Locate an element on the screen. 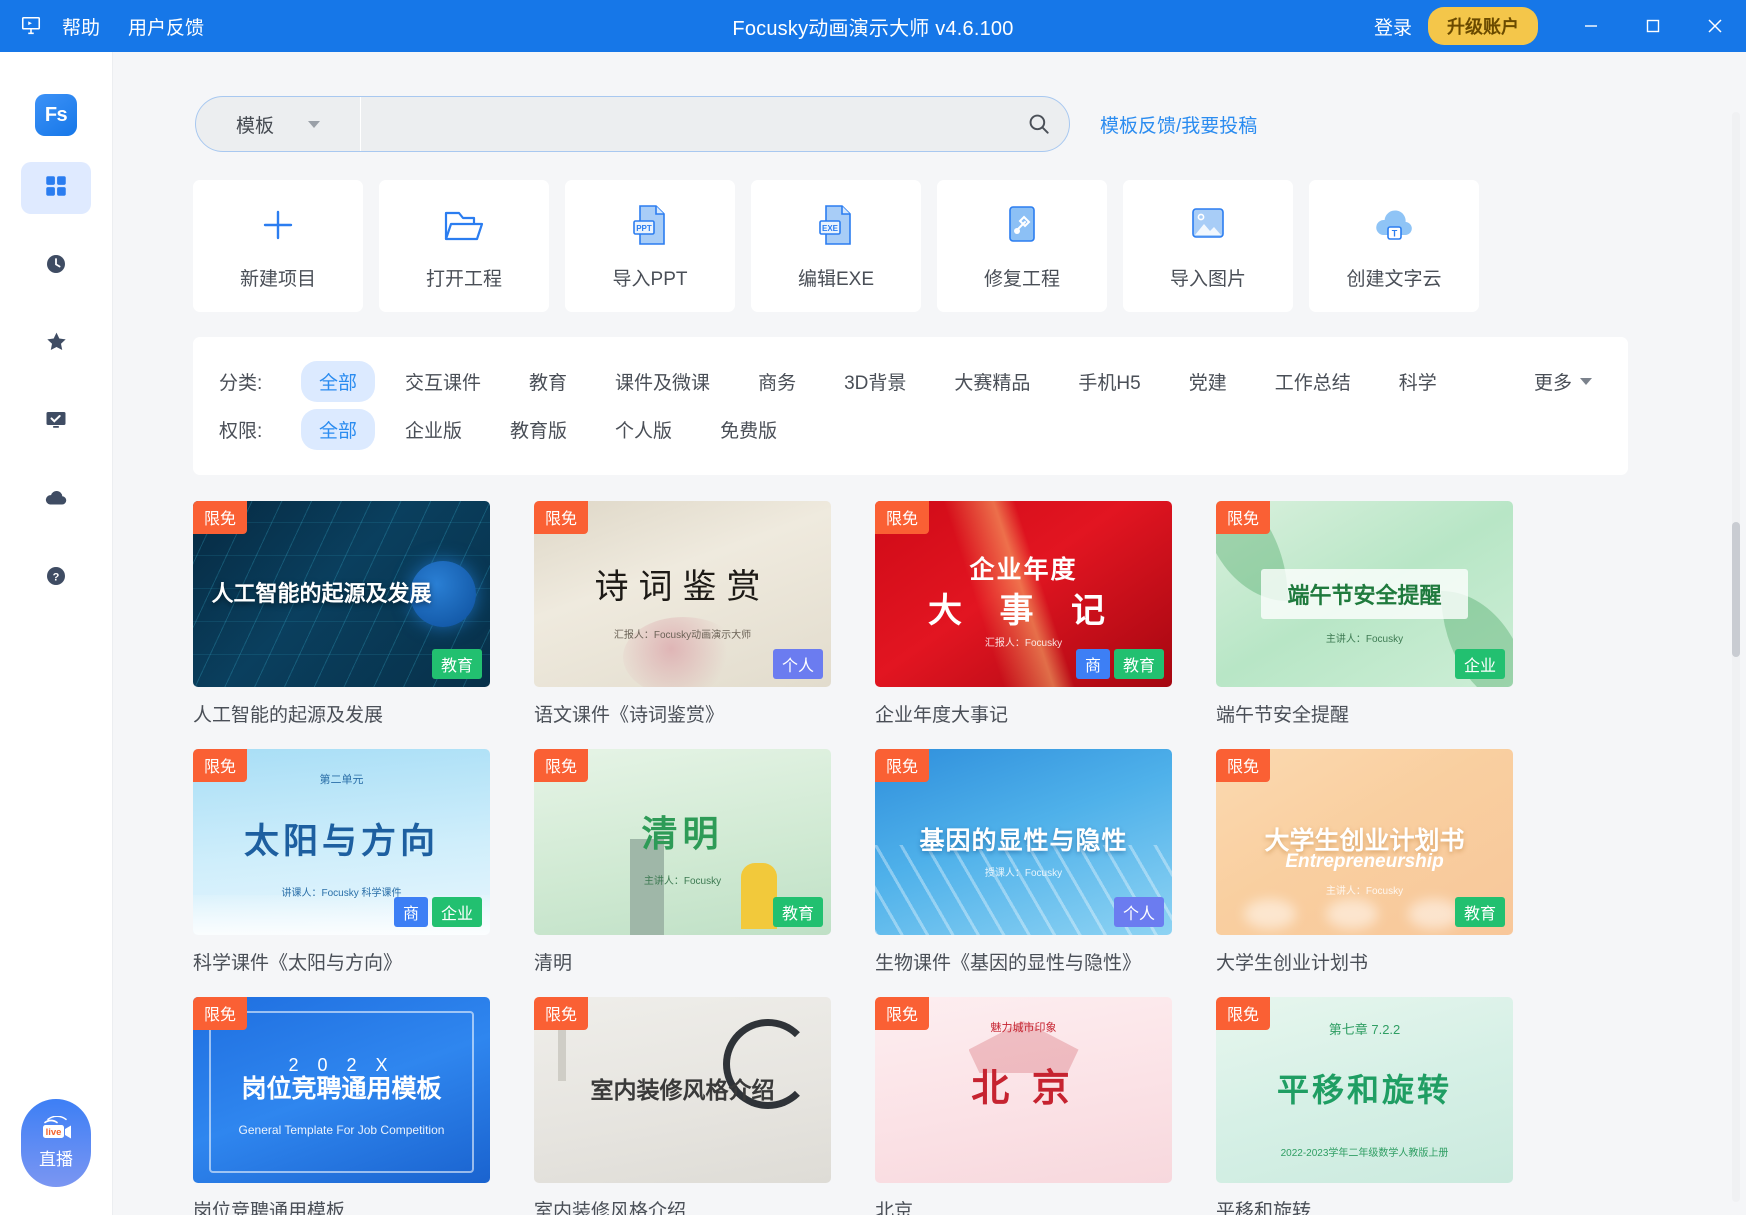 Image resolution: width=1746 pixels, height=1215 pixels. template-feedback-link: 模板反馈/我要投稿 is located at coordinates (1178, 124).